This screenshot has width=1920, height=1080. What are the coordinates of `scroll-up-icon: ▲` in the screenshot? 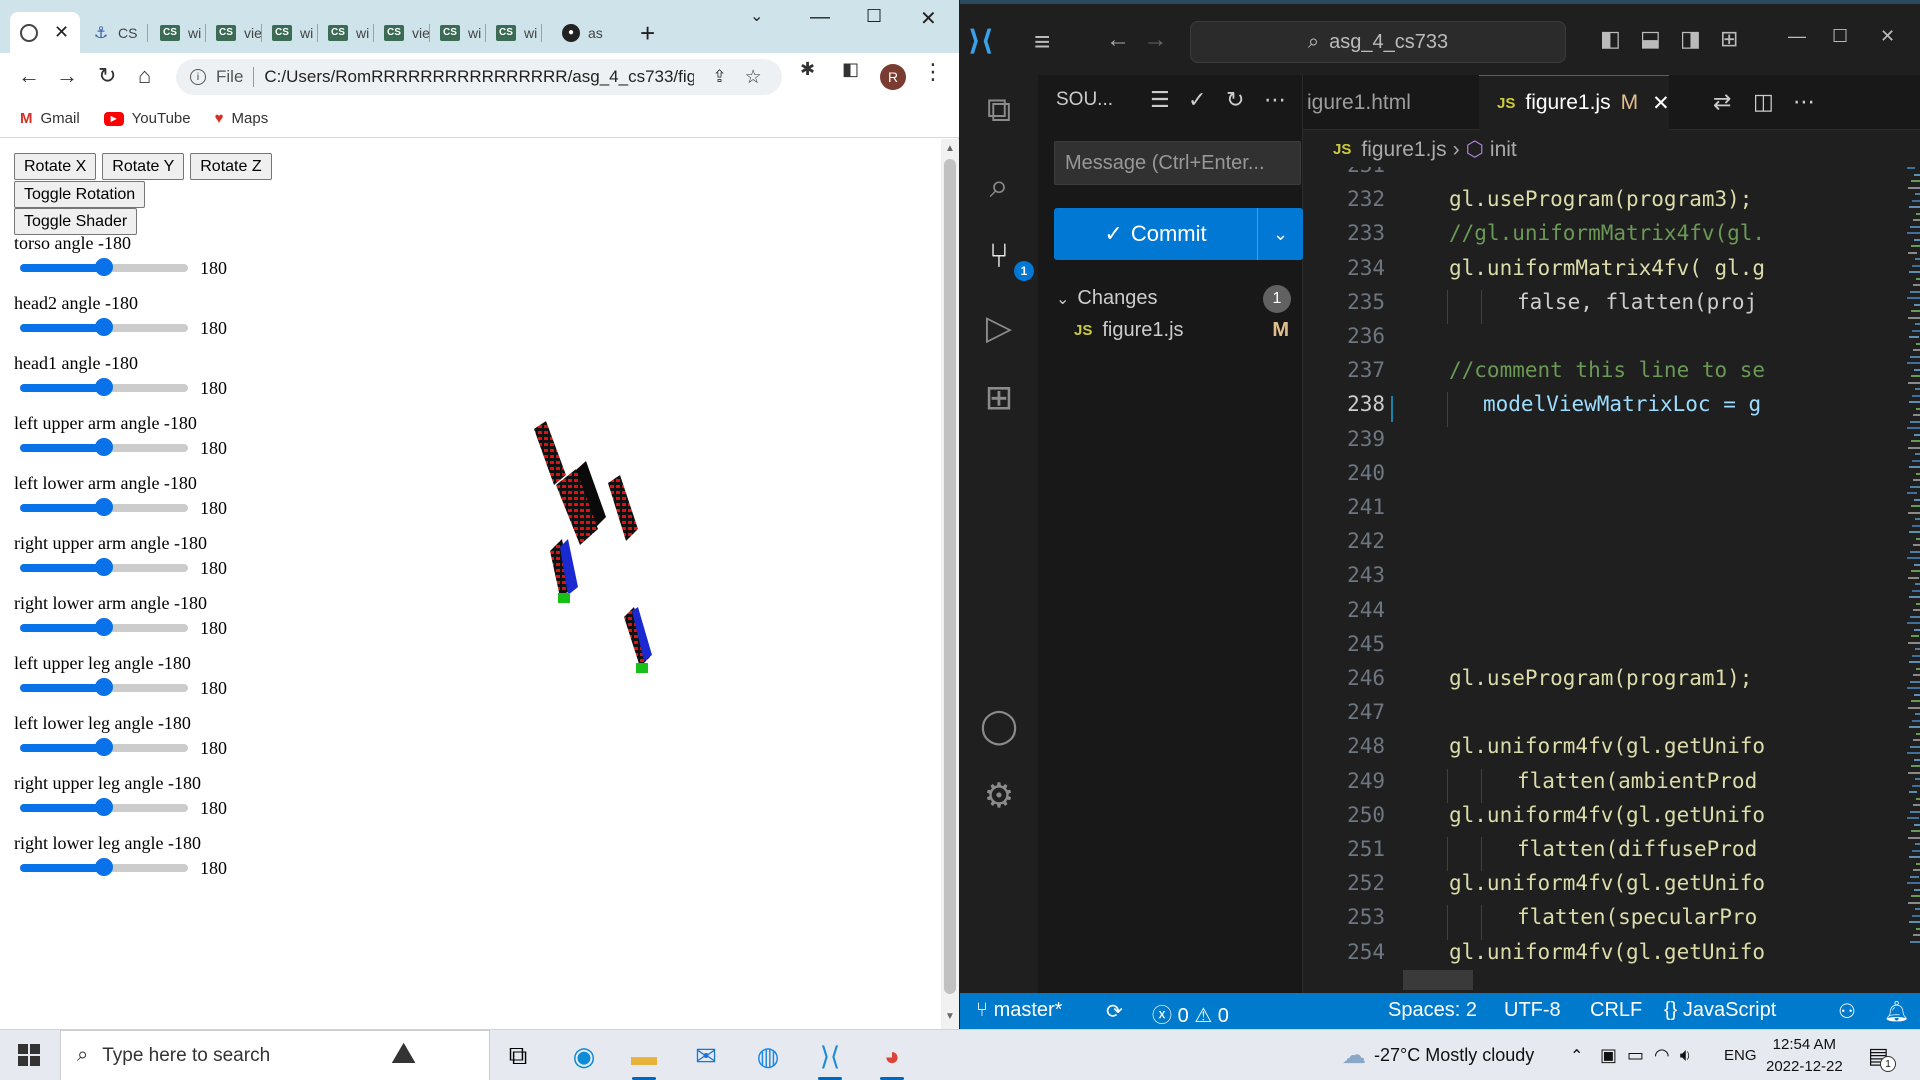 It's located at (950, 148).